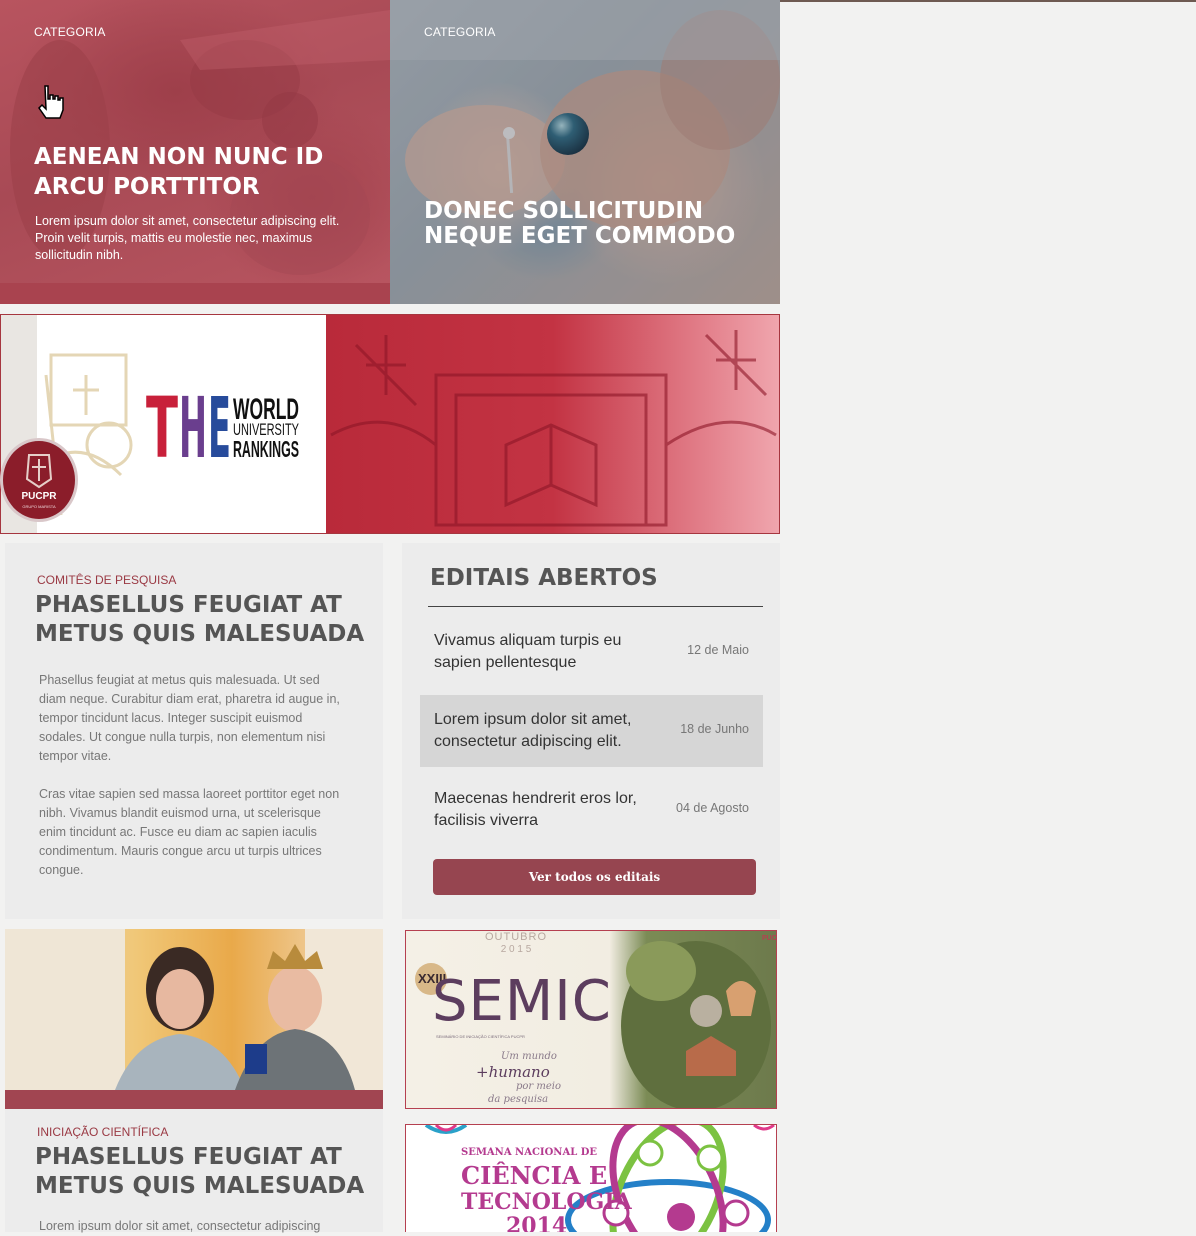 This screenshot has width=1196, height=1236. I want to click on rankings-banner: T H E WORLD UNIVERSITY RANKINGS, so click(390, 424).